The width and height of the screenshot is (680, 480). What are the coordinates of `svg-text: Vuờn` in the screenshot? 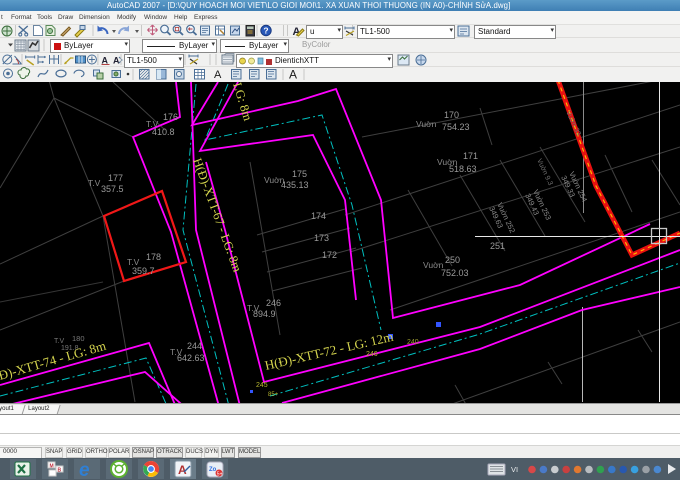 It's located at (426, 124).